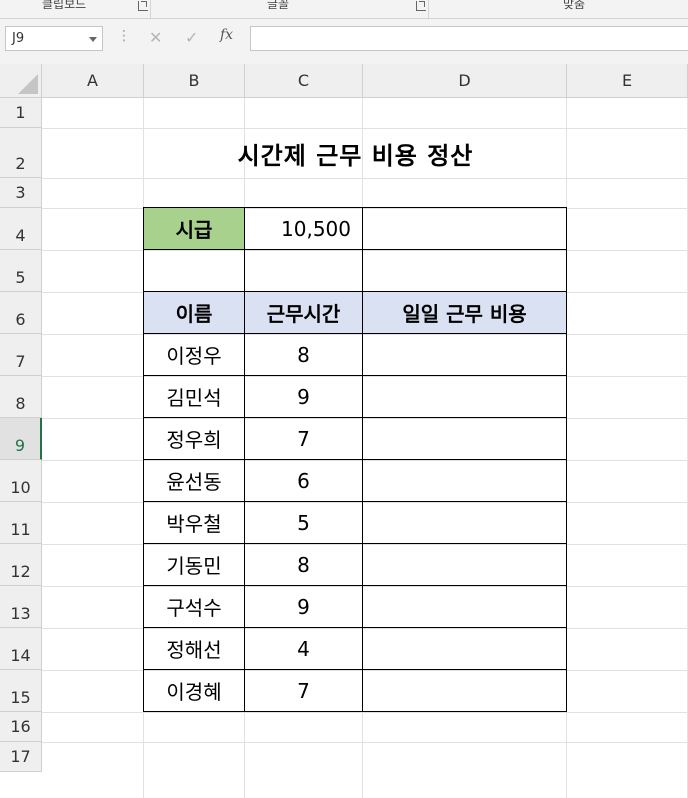  Describe the element at coordinates (21, 607) in the screenshot. I see `row-header-13: 13` at that location.